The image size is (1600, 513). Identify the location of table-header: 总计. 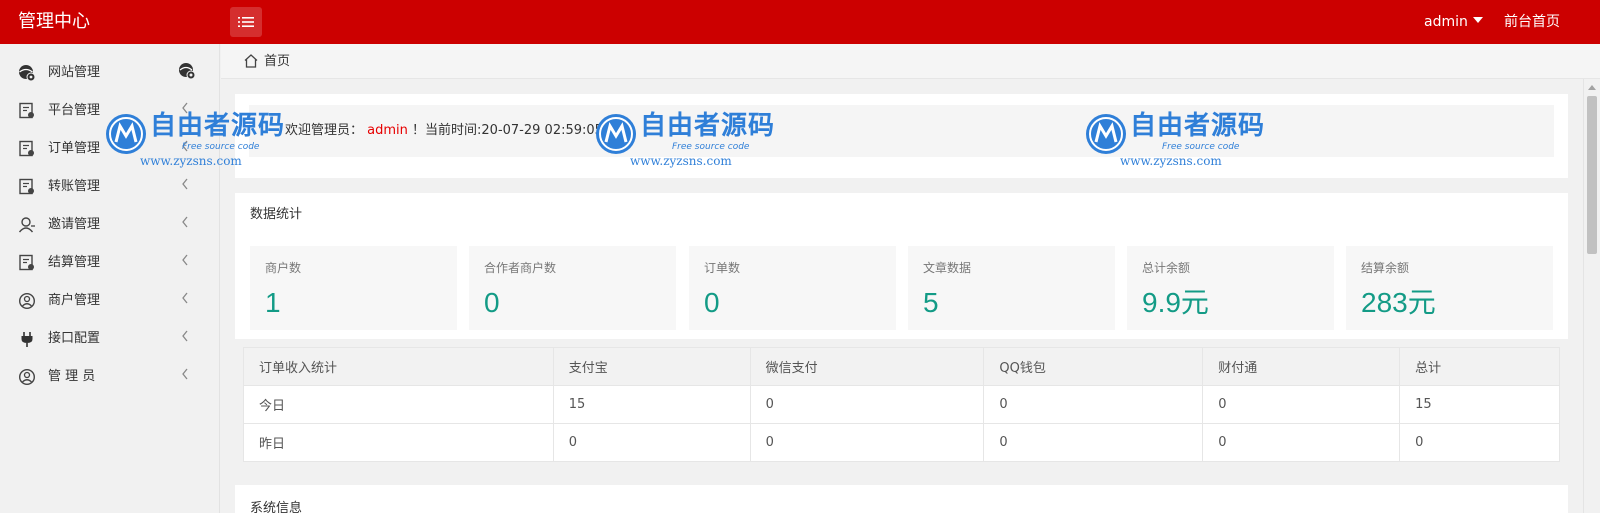
(1479, 366).